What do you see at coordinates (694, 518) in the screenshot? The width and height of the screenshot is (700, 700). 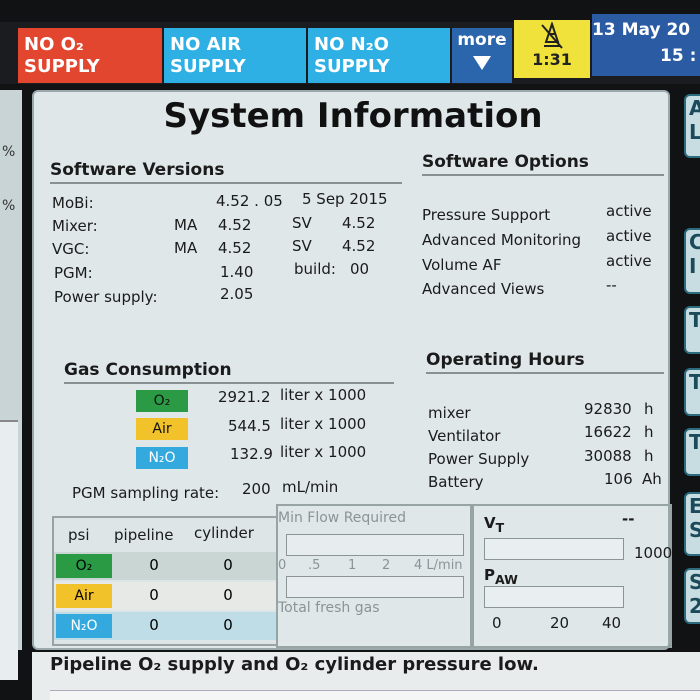 I see `right-tab-label: E S` at bounding box center [694, 518].